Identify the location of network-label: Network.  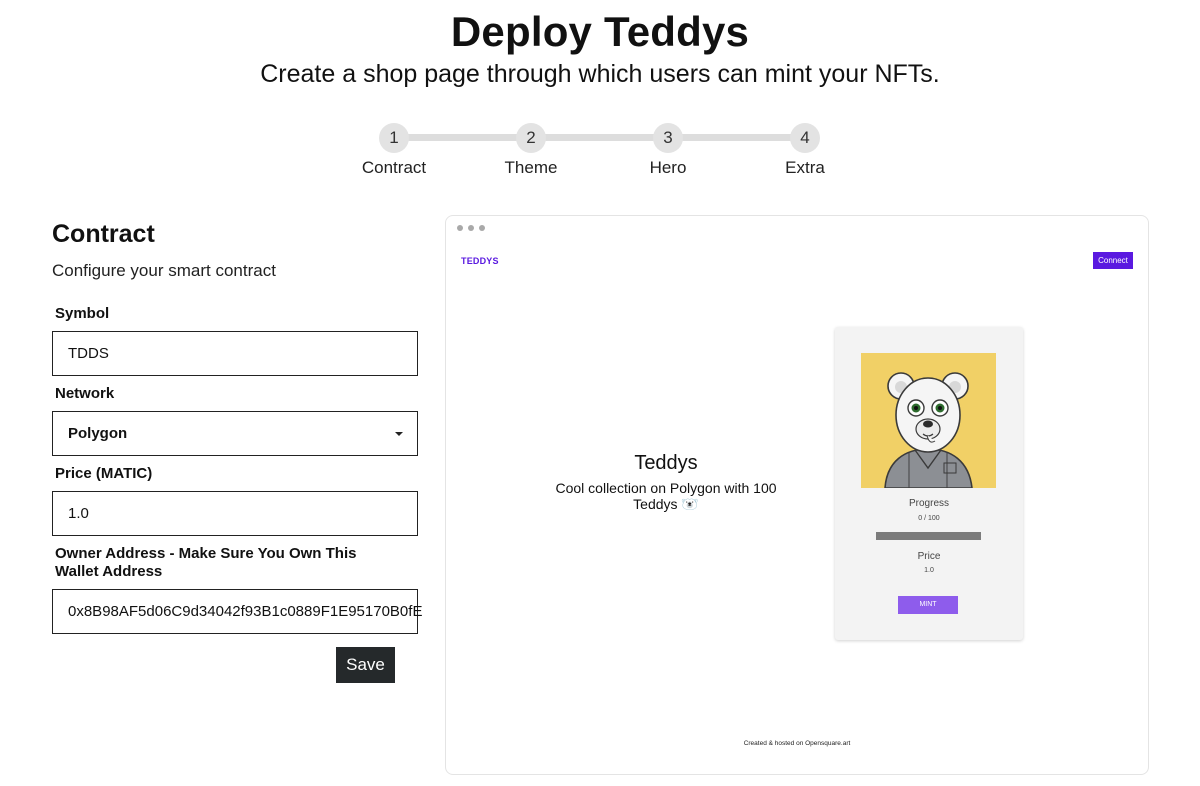
(85, 393).